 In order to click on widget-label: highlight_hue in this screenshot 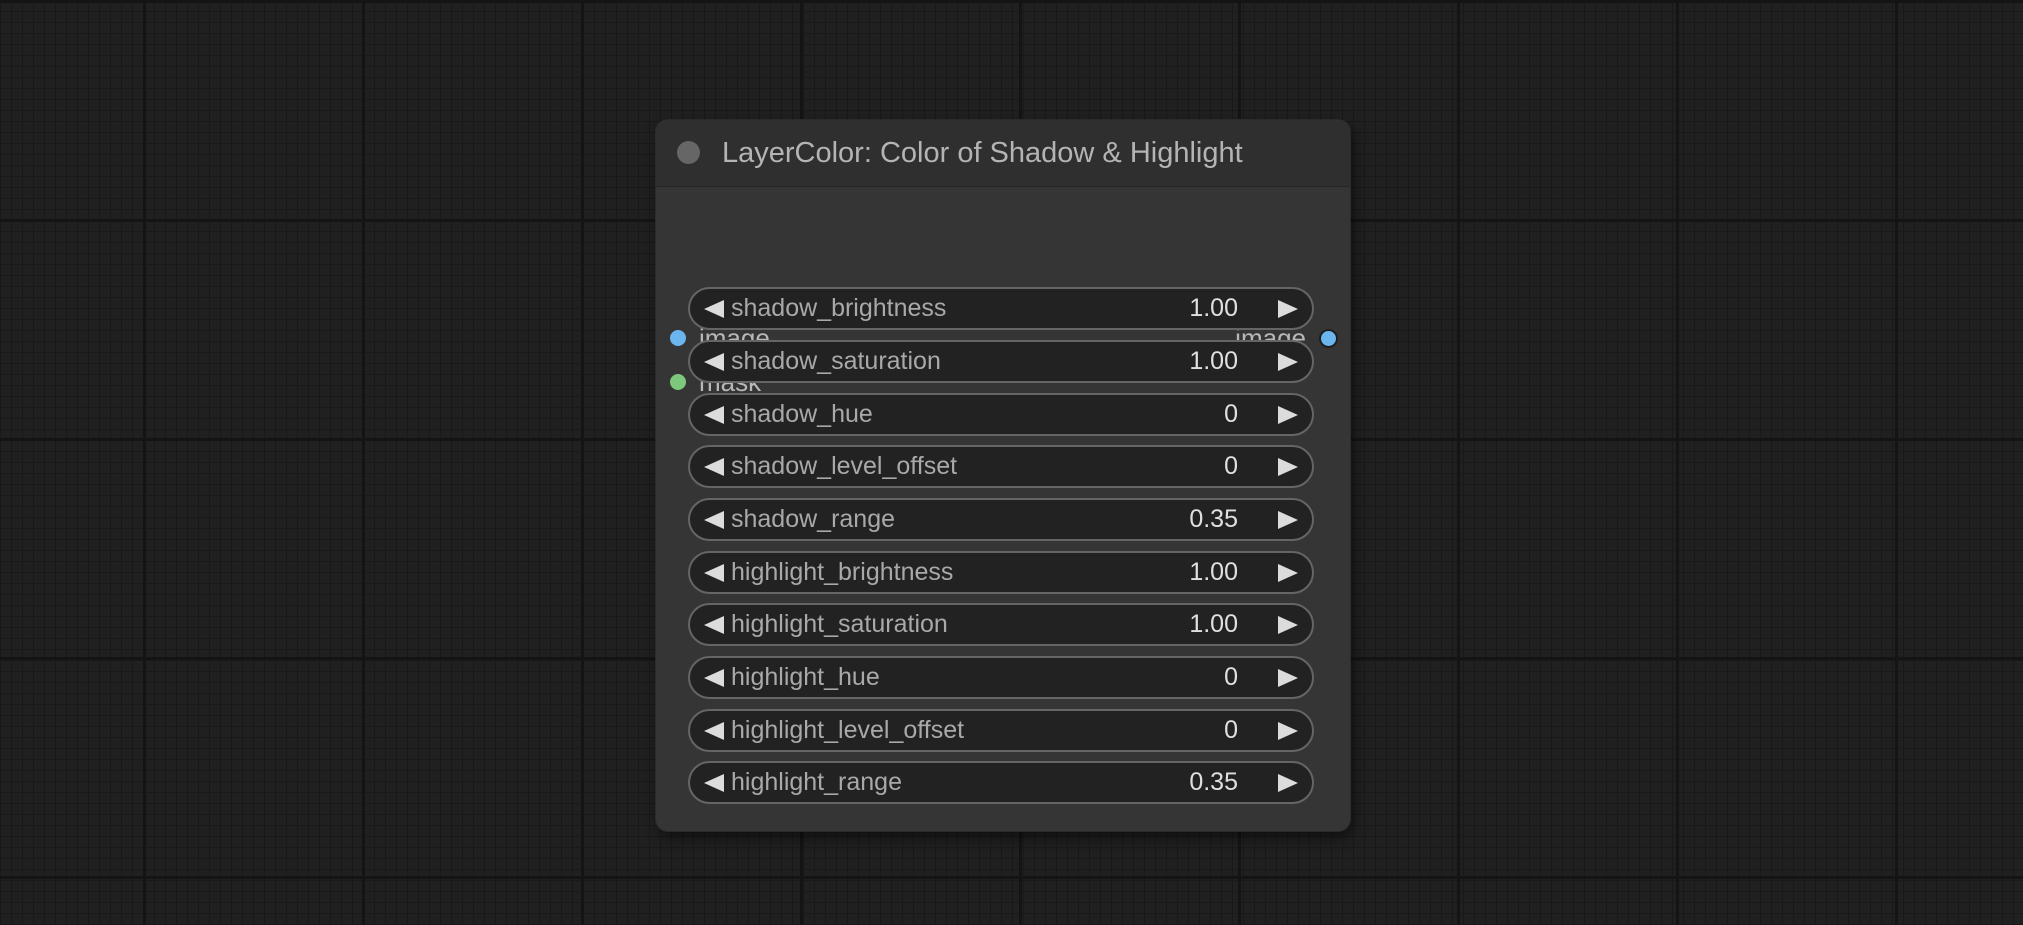, I will do `click(805, 677)`.